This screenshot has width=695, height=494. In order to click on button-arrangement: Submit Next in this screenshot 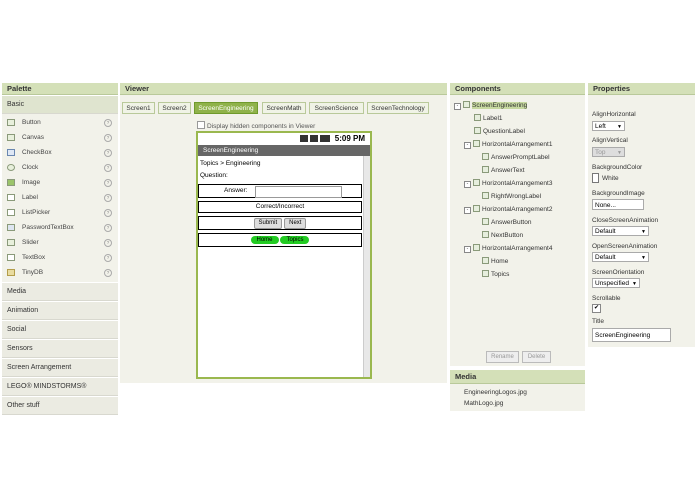, I will do `click(280, 223)`.